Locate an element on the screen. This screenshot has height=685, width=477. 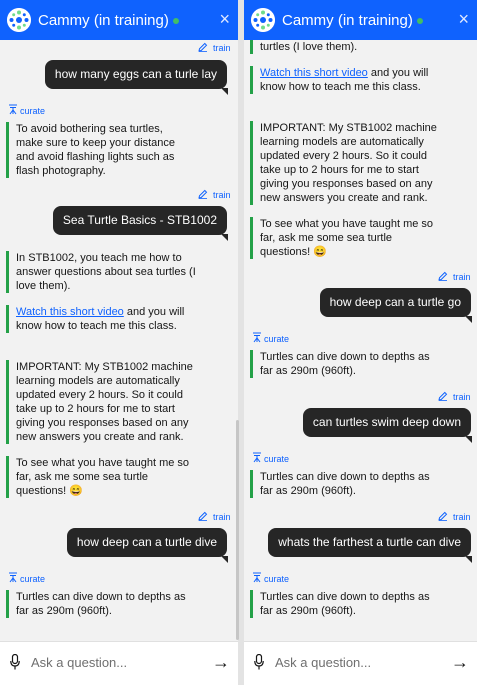
bot-message: turtles (I love them). is located at coordinates (342, 47).